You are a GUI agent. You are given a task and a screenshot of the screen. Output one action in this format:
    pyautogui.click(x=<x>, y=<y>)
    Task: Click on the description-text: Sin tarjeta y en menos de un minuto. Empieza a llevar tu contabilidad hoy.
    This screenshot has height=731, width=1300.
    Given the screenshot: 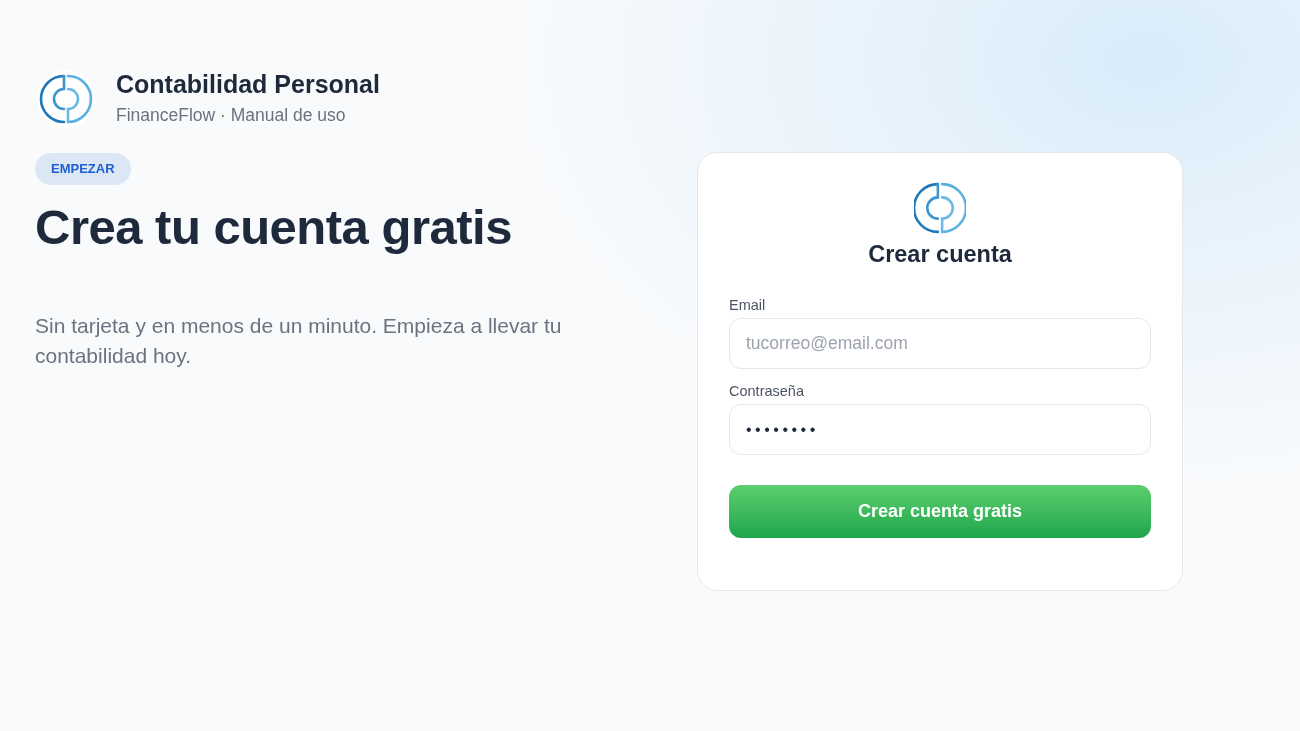 What is the action you would take?
    pyautogui.click(x=299, y=341)
    